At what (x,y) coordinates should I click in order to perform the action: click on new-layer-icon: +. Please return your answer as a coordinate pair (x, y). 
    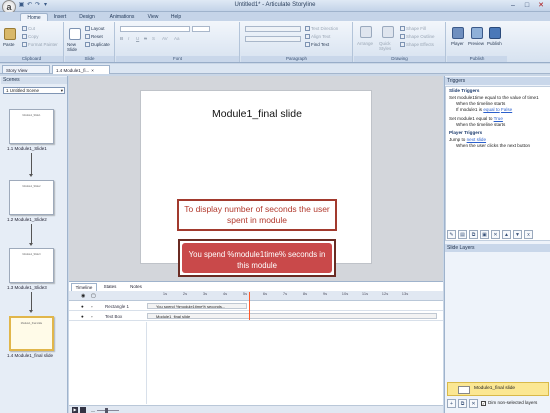
    Looking at the image, I should click on (451, 403).